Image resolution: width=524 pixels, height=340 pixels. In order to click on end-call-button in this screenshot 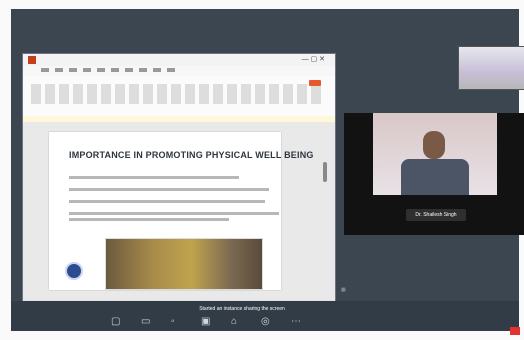, I will do `click(515, 331)`.